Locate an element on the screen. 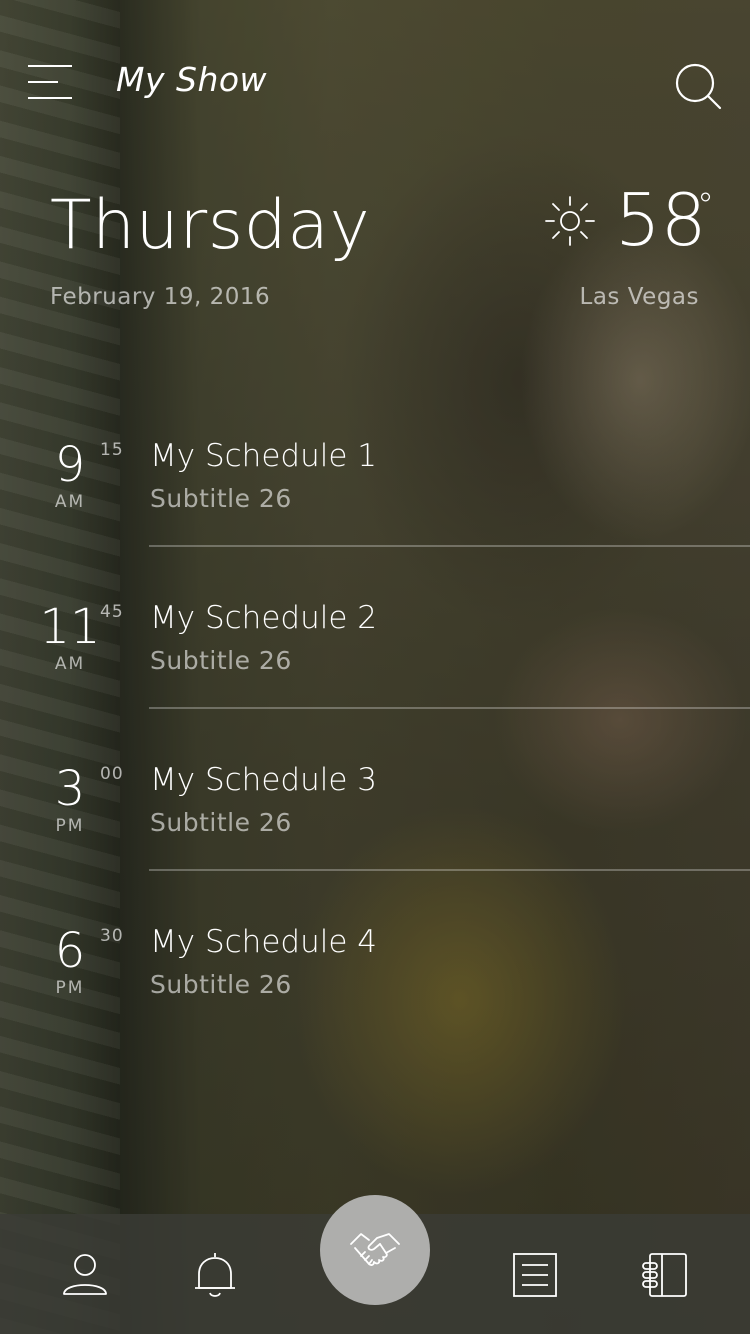  menu-icon is located at coordinates (50, 83).